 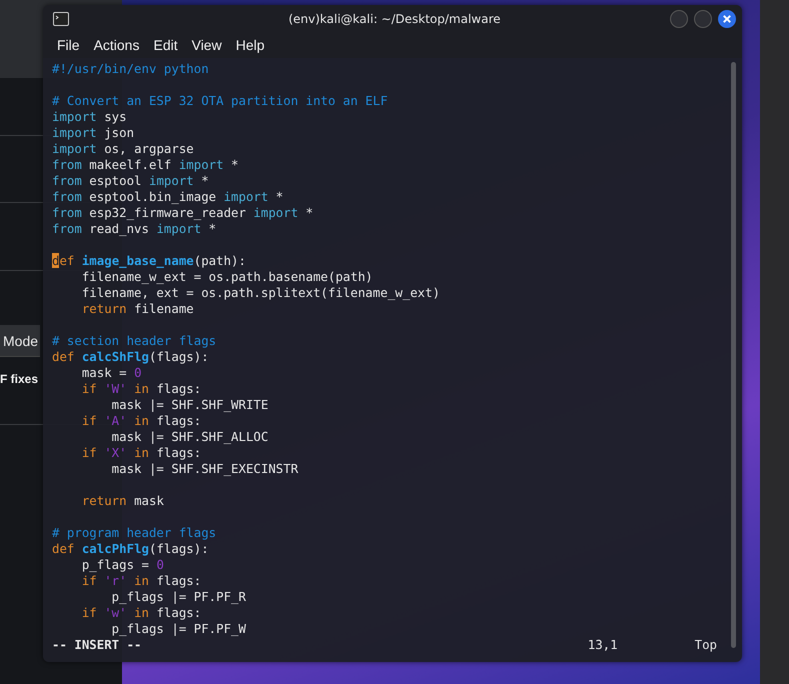 What do you see at coordinates (123, 149) in the screenshot?
I see `code-line: import os, argparse` at bounding box center [123, 149].